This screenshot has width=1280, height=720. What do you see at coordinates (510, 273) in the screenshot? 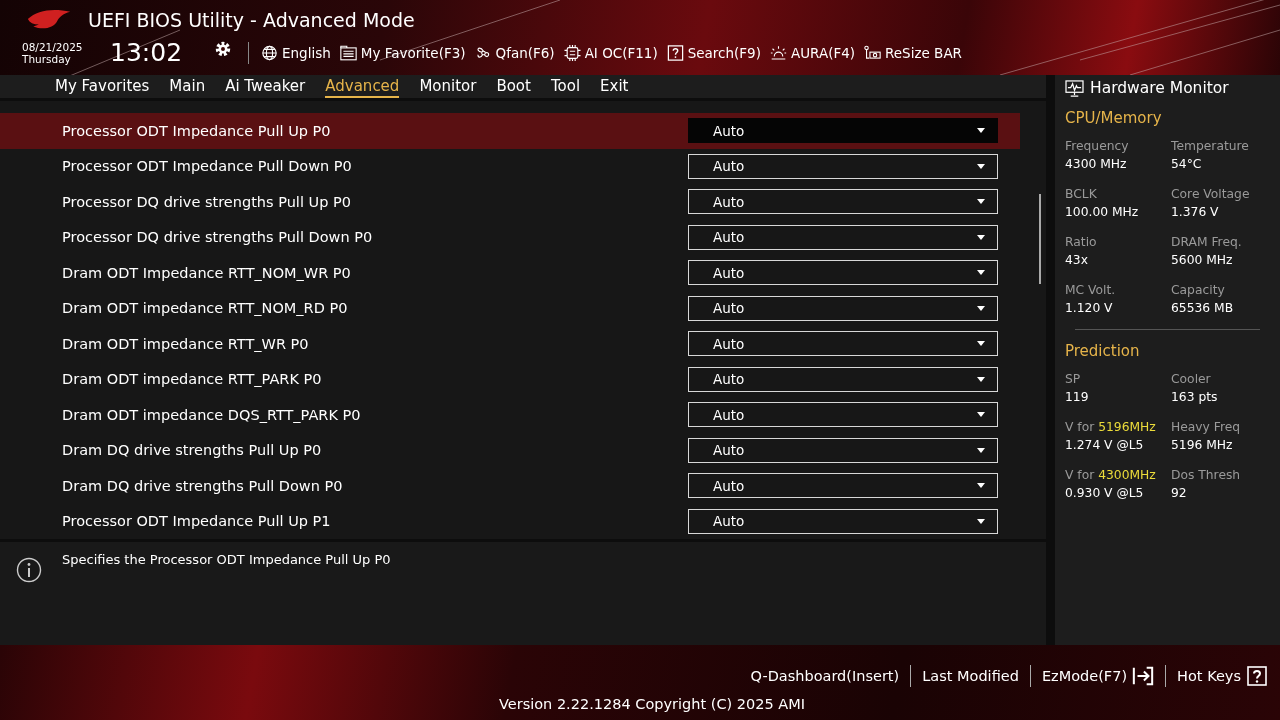
I see `setting-row: Dram ODT Impedance RTT_NOM_WR P0 Auto` at bounding box center [510, 273].